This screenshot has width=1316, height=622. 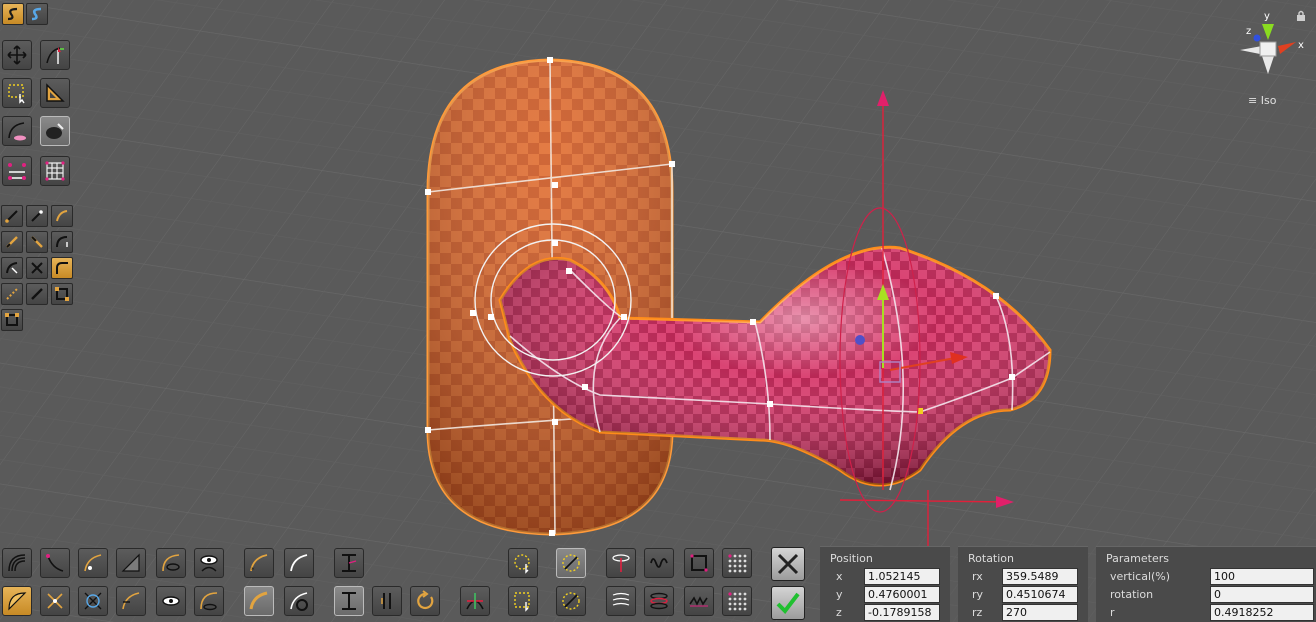 What do you see at coordinates (699, 563) in the screenshot?
I see `box-button` at bounding box center [699, 563].